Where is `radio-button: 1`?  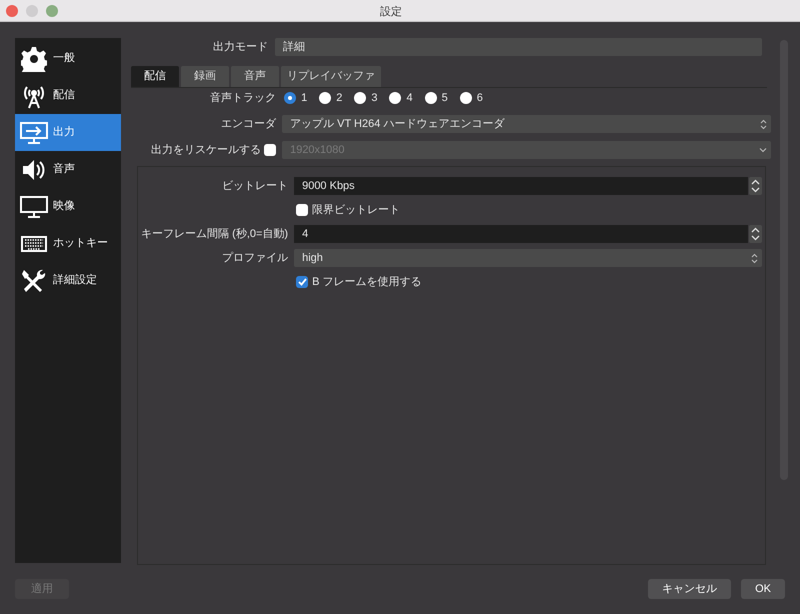 radio-button: 1 is located at coordinates (296, 98).